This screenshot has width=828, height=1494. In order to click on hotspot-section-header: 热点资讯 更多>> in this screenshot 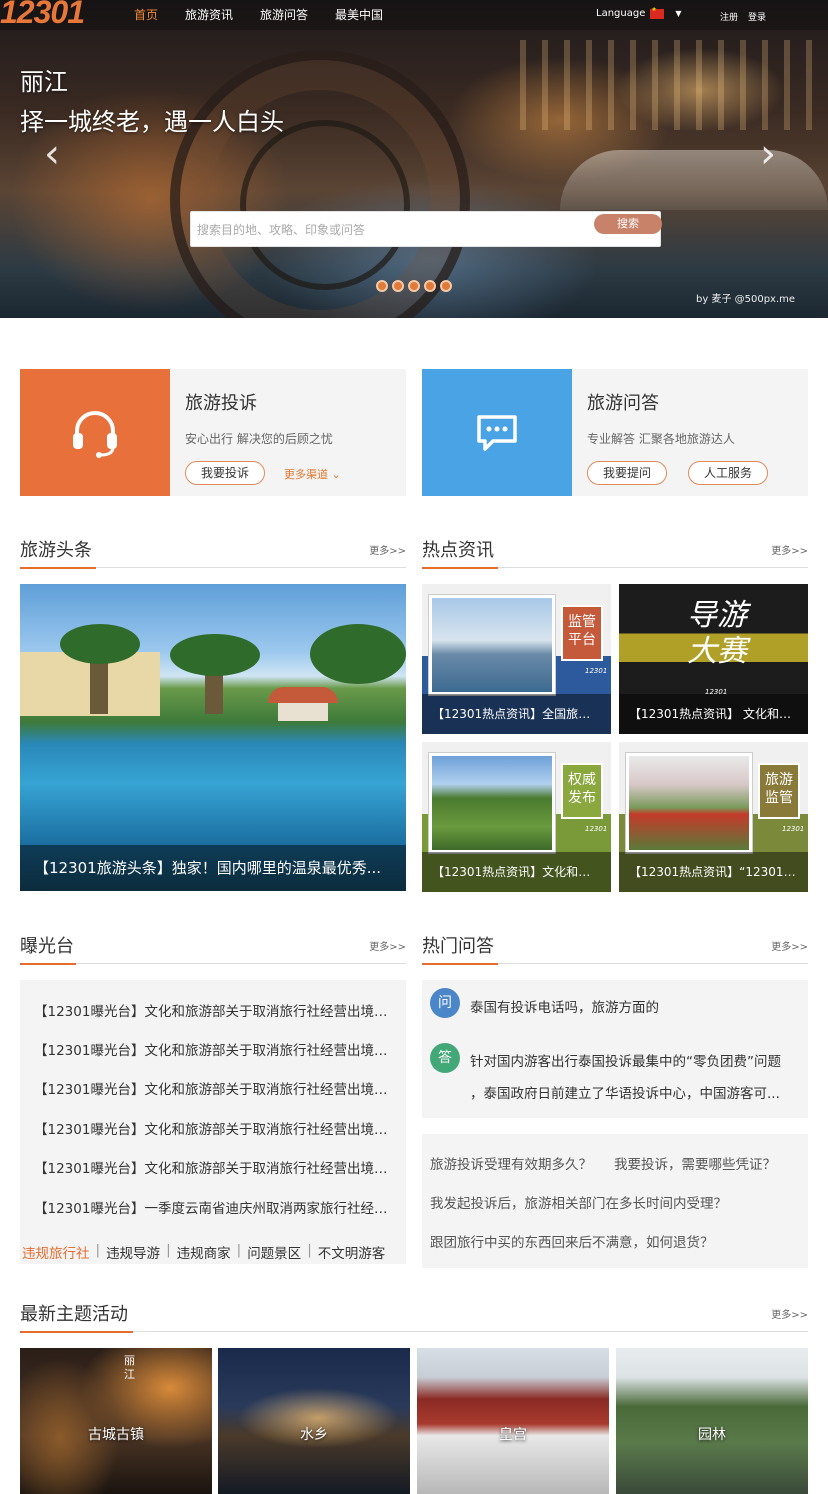, I will do `click(615, 552)`.